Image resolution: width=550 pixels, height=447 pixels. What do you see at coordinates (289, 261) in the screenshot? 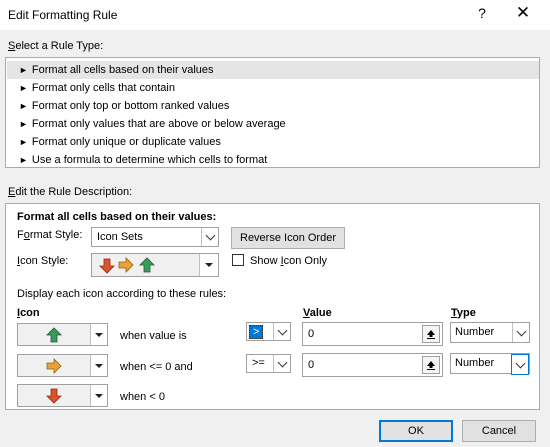
I see `show-icon-only-label: Show Icon Only` at bounding box center [289, 261].